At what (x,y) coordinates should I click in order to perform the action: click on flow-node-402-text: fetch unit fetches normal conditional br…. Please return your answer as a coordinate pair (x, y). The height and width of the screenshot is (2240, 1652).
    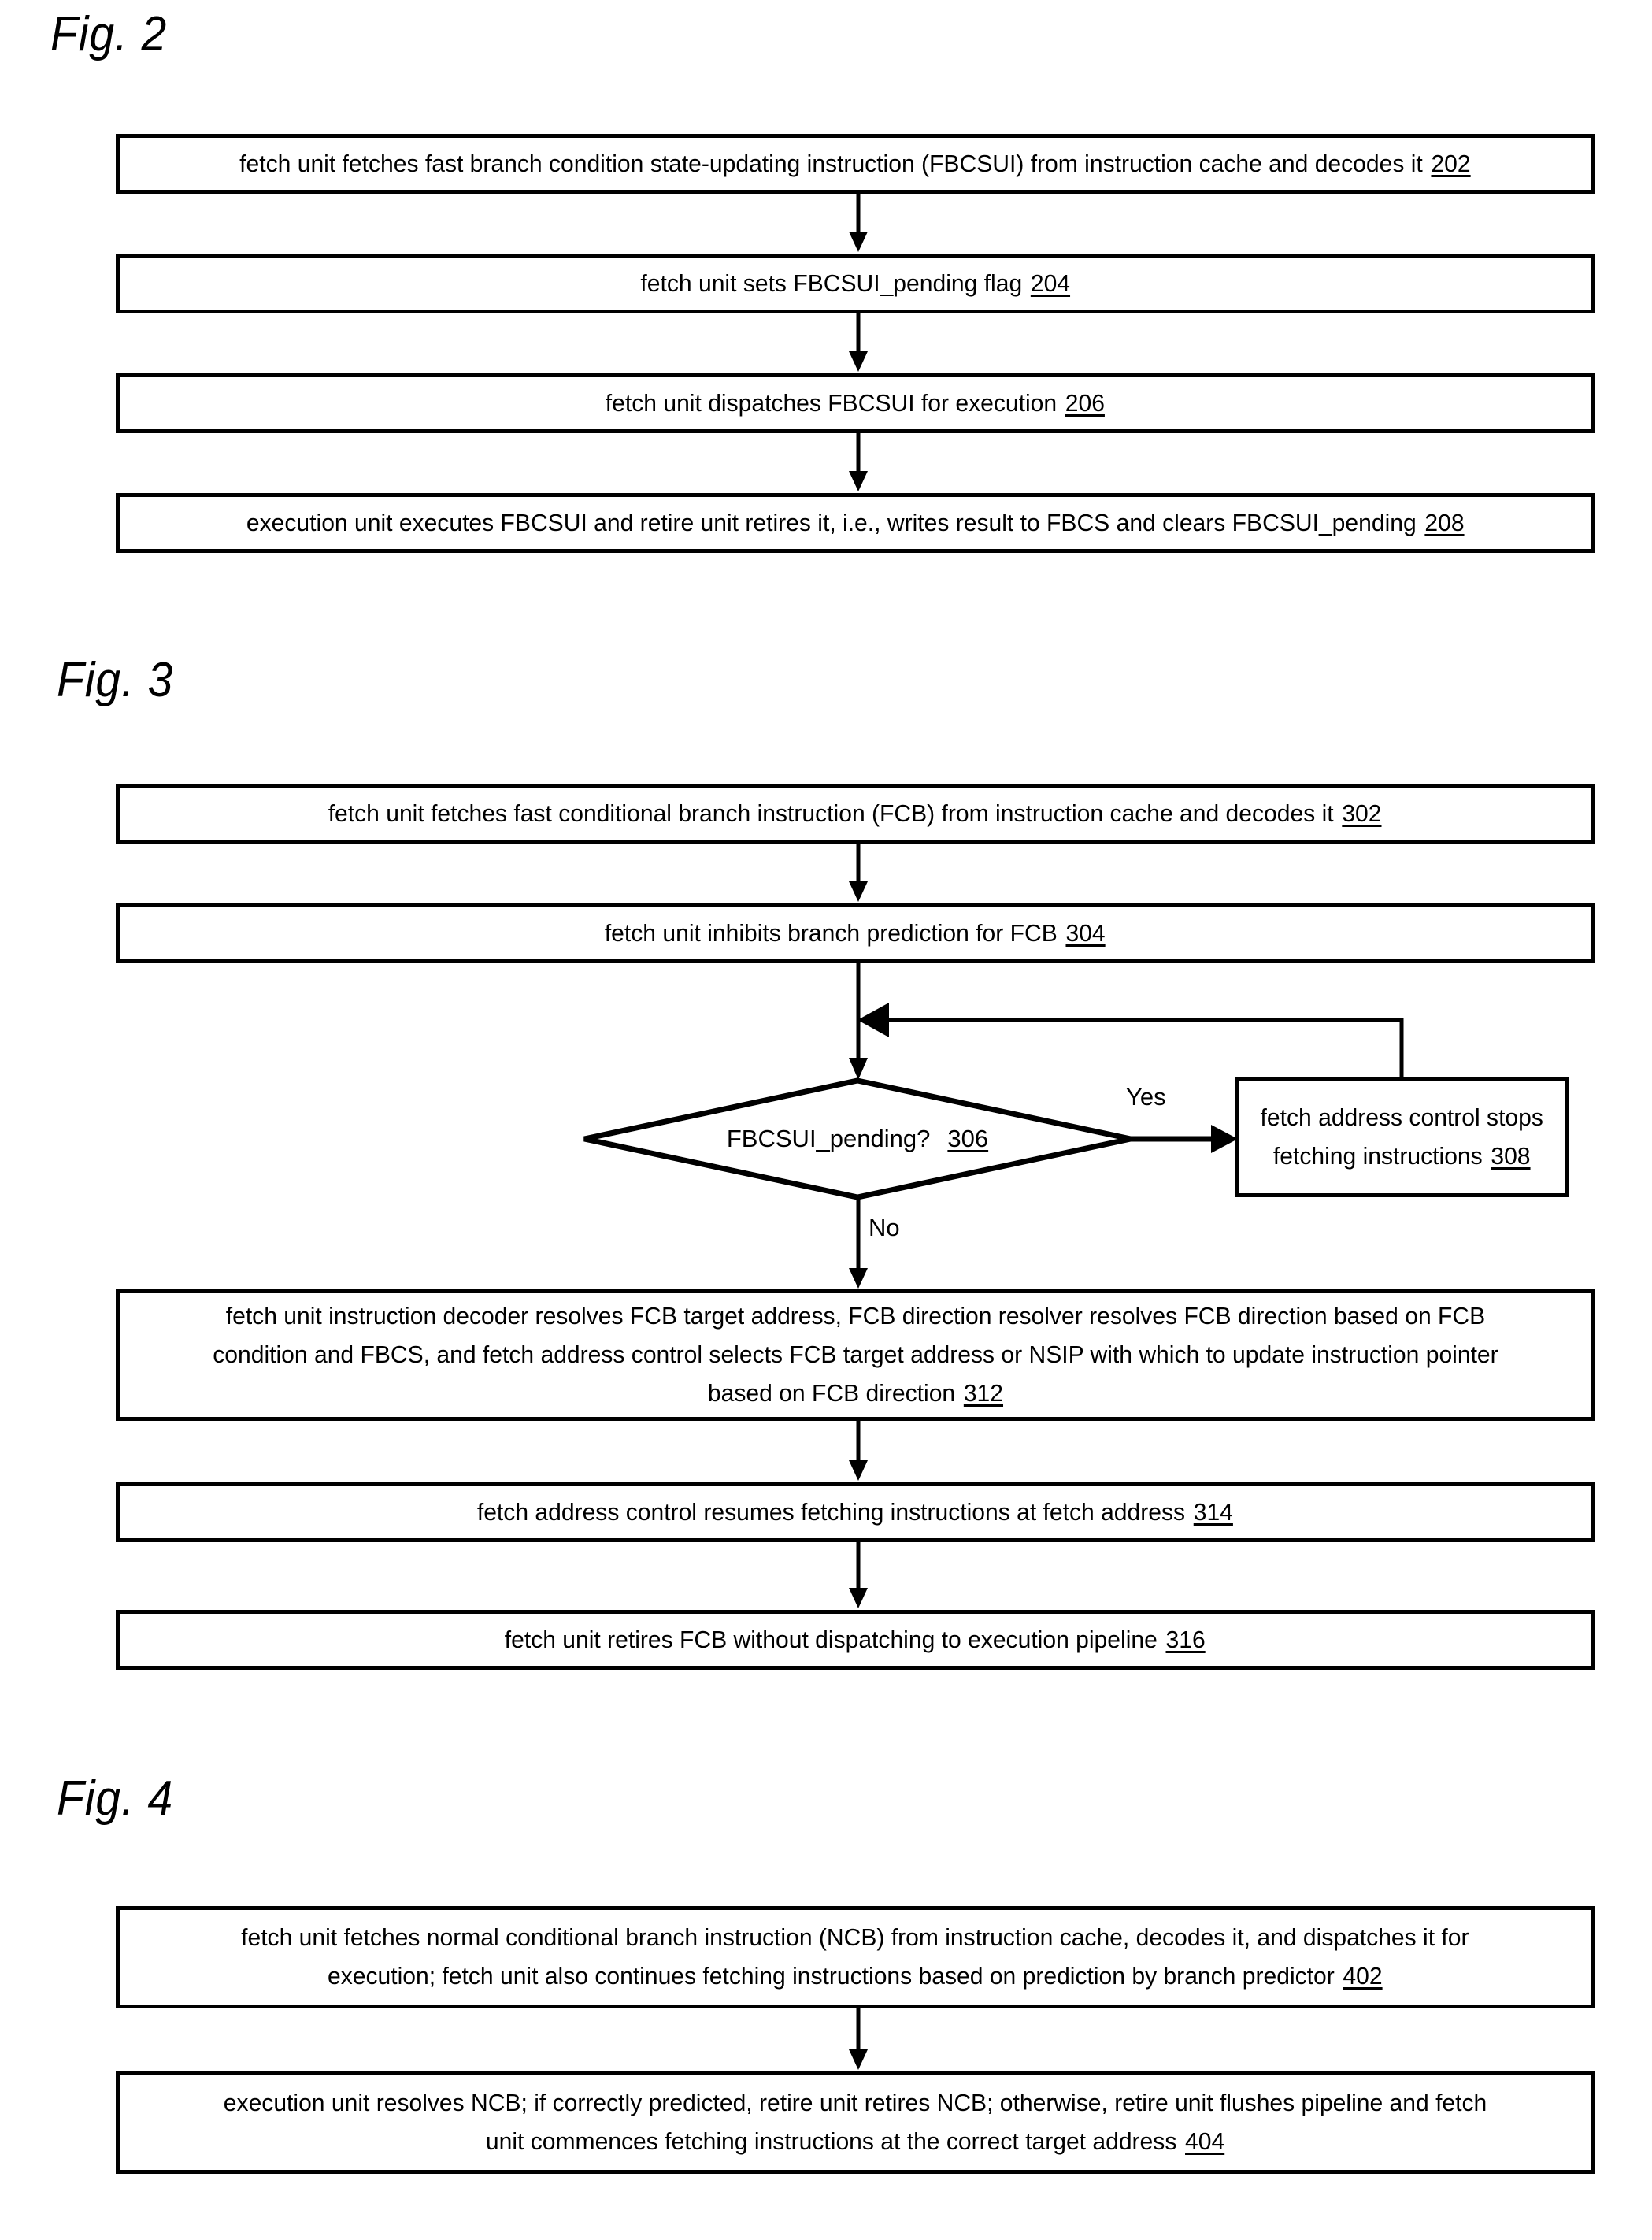
    Looking at the image, I should click on (855, 1957).